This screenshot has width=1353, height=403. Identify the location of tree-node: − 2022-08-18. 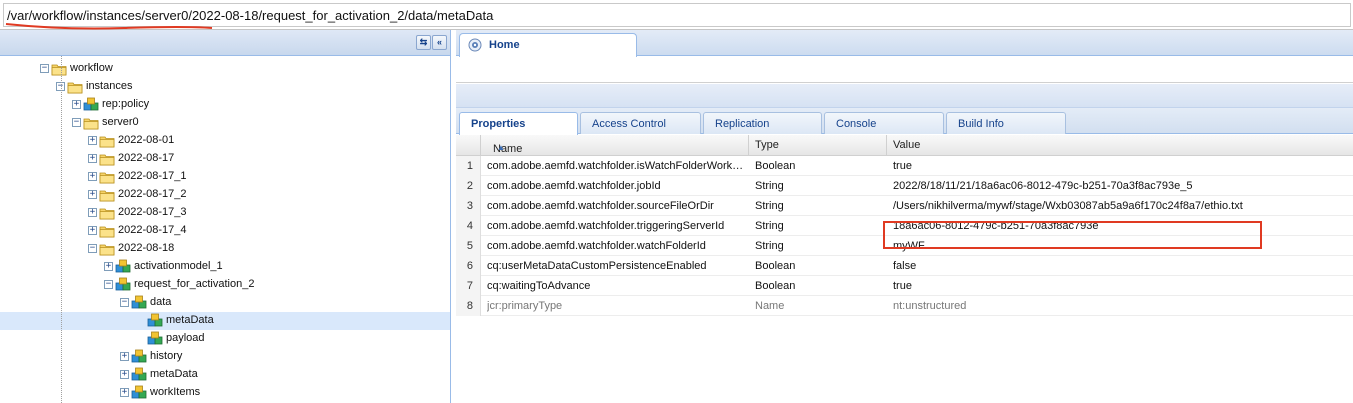
(225, 249).